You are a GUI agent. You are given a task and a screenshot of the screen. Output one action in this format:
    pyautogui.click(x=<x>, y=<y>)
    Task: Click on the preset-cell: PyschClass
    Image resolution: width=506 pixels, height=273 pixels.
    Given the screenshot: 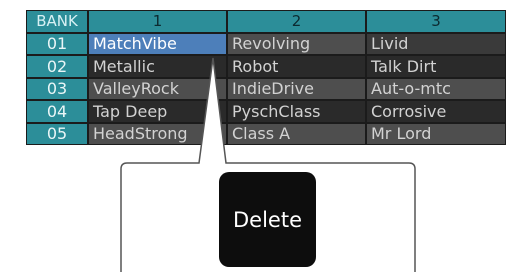 What is the action you would take?
    pyautogui.click(x=296, y=111)
    